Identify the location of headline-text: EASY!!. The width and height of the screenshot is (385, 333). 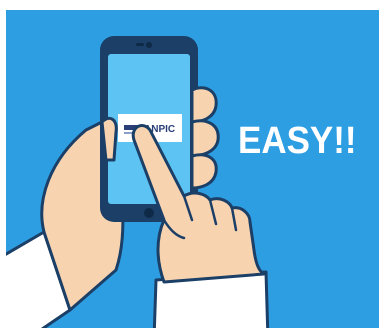
(297, 141).